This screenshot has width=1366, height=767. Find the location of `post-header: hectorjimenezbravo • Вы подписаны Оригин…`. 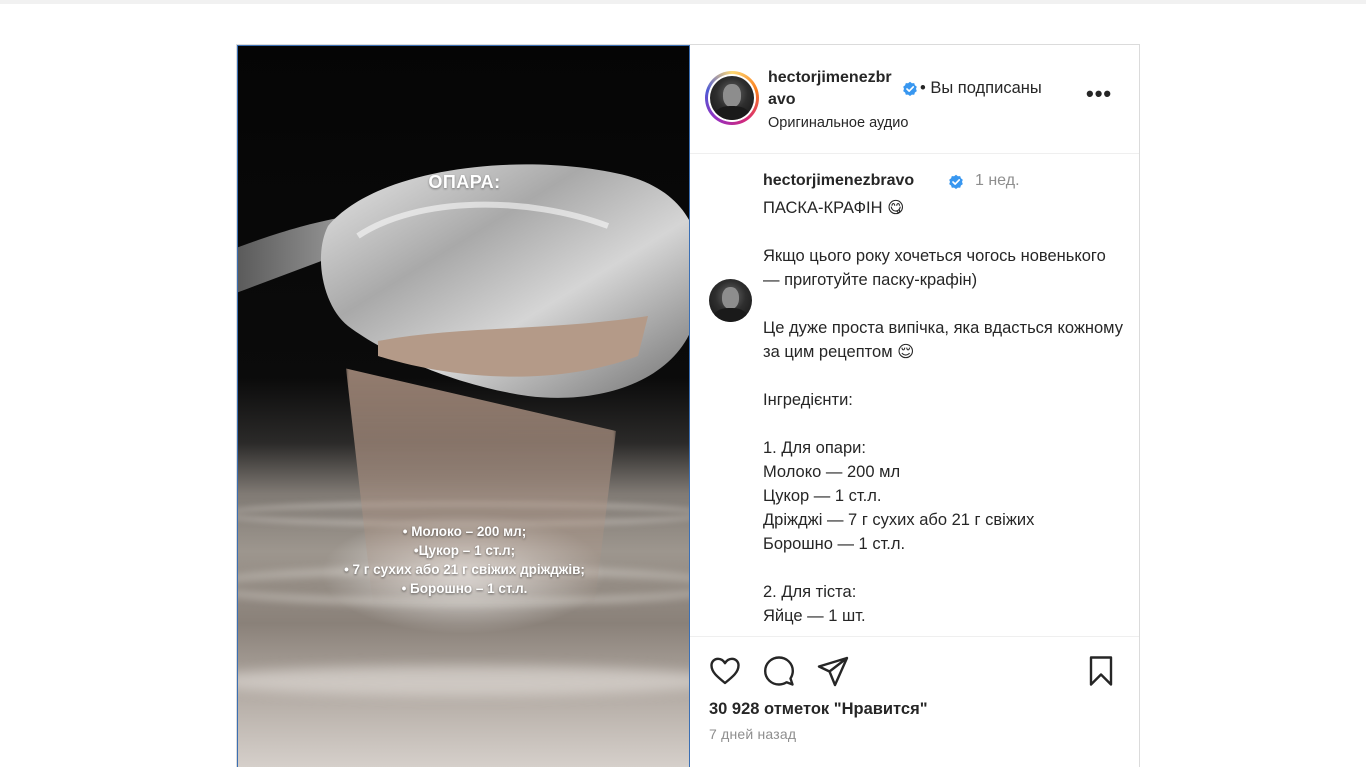

post-header: hectorjimenezbravo • Вы подписаны Оригин… is located at coordinates (914, 99).